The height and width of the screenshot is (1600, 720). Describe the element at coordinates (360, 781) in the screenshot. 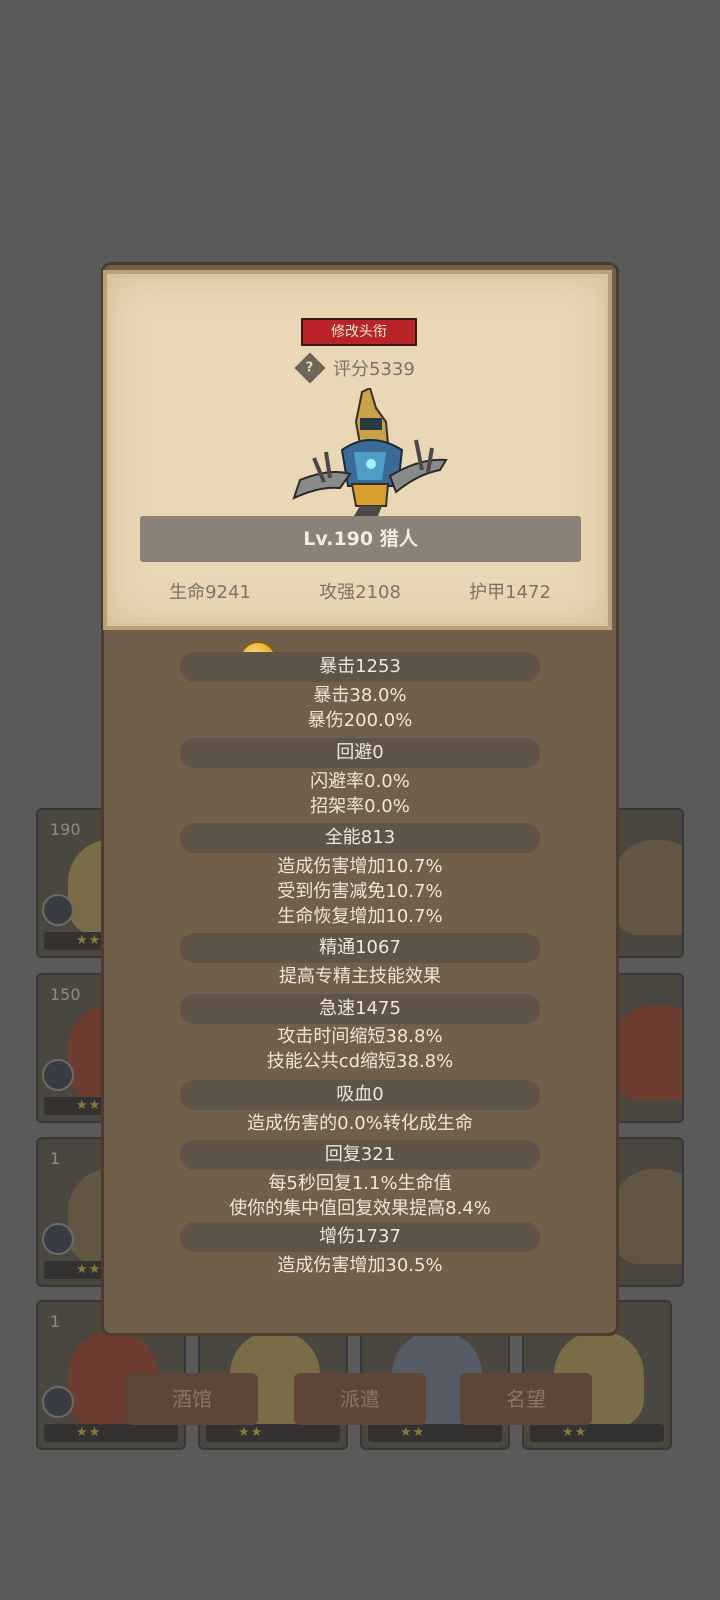

I see `stat-line: 闪避率0.0%` at that location.